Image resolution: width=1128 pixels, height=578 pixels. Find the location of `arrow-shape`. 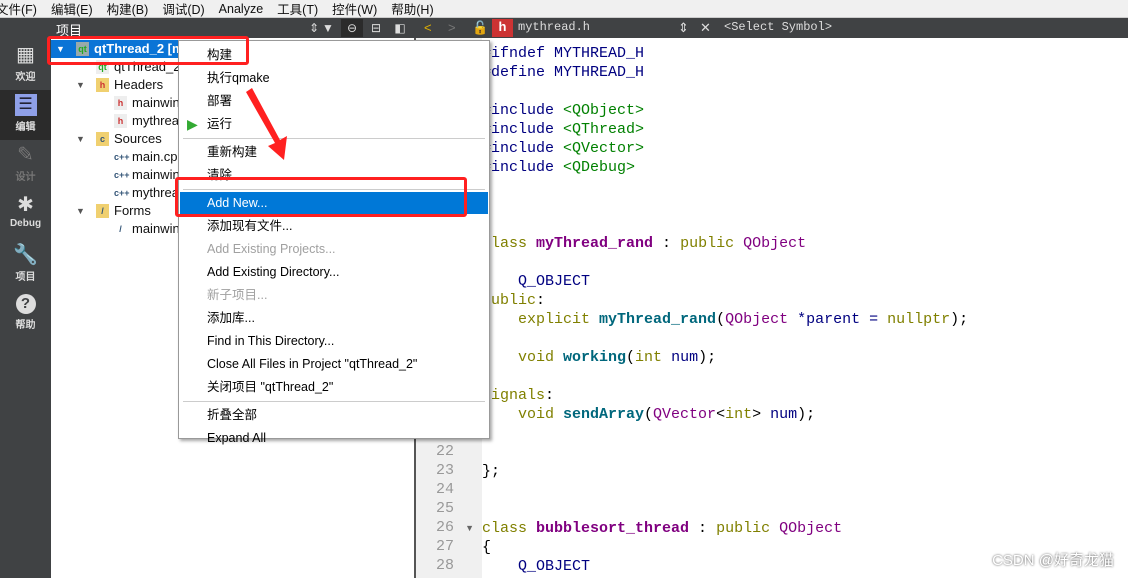

arrow-shape is located at coordinates (266, 124).